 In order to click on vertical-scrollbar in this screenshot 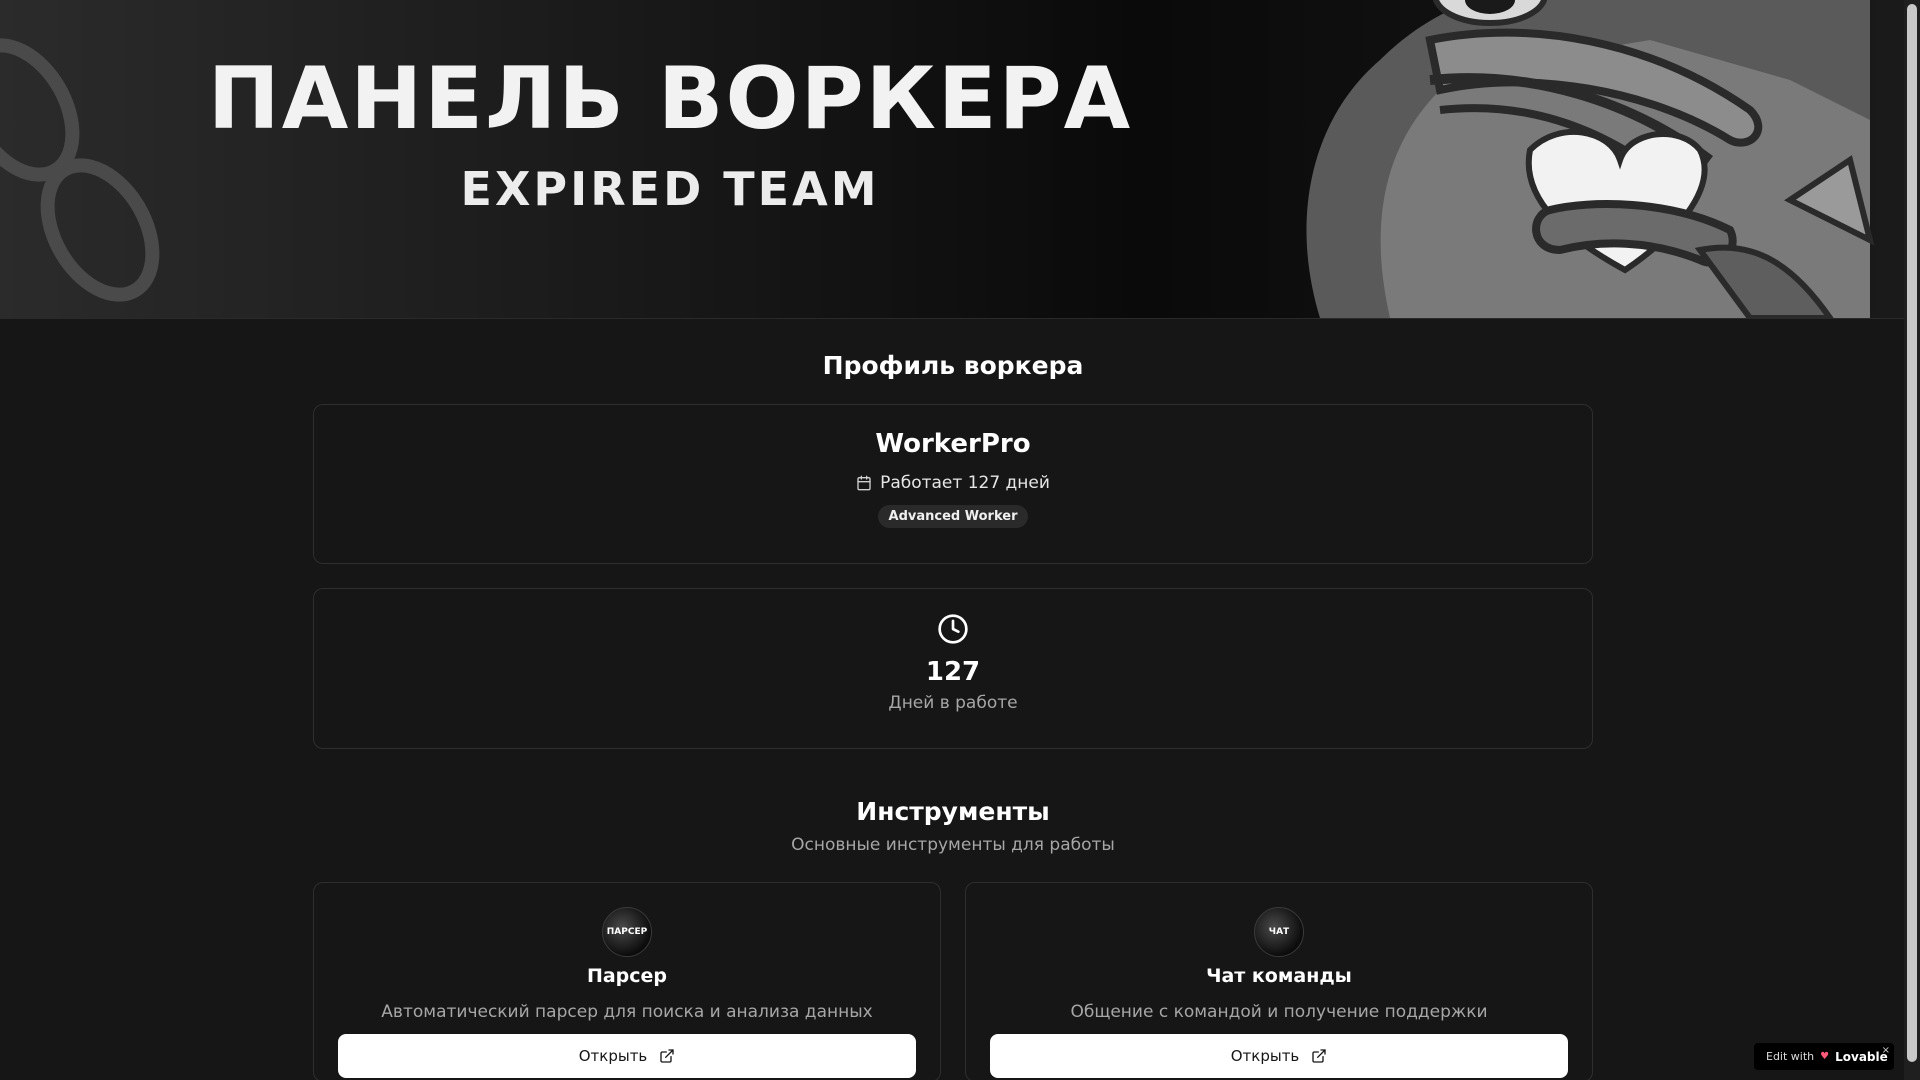, I will do `click(1912, 540)`.